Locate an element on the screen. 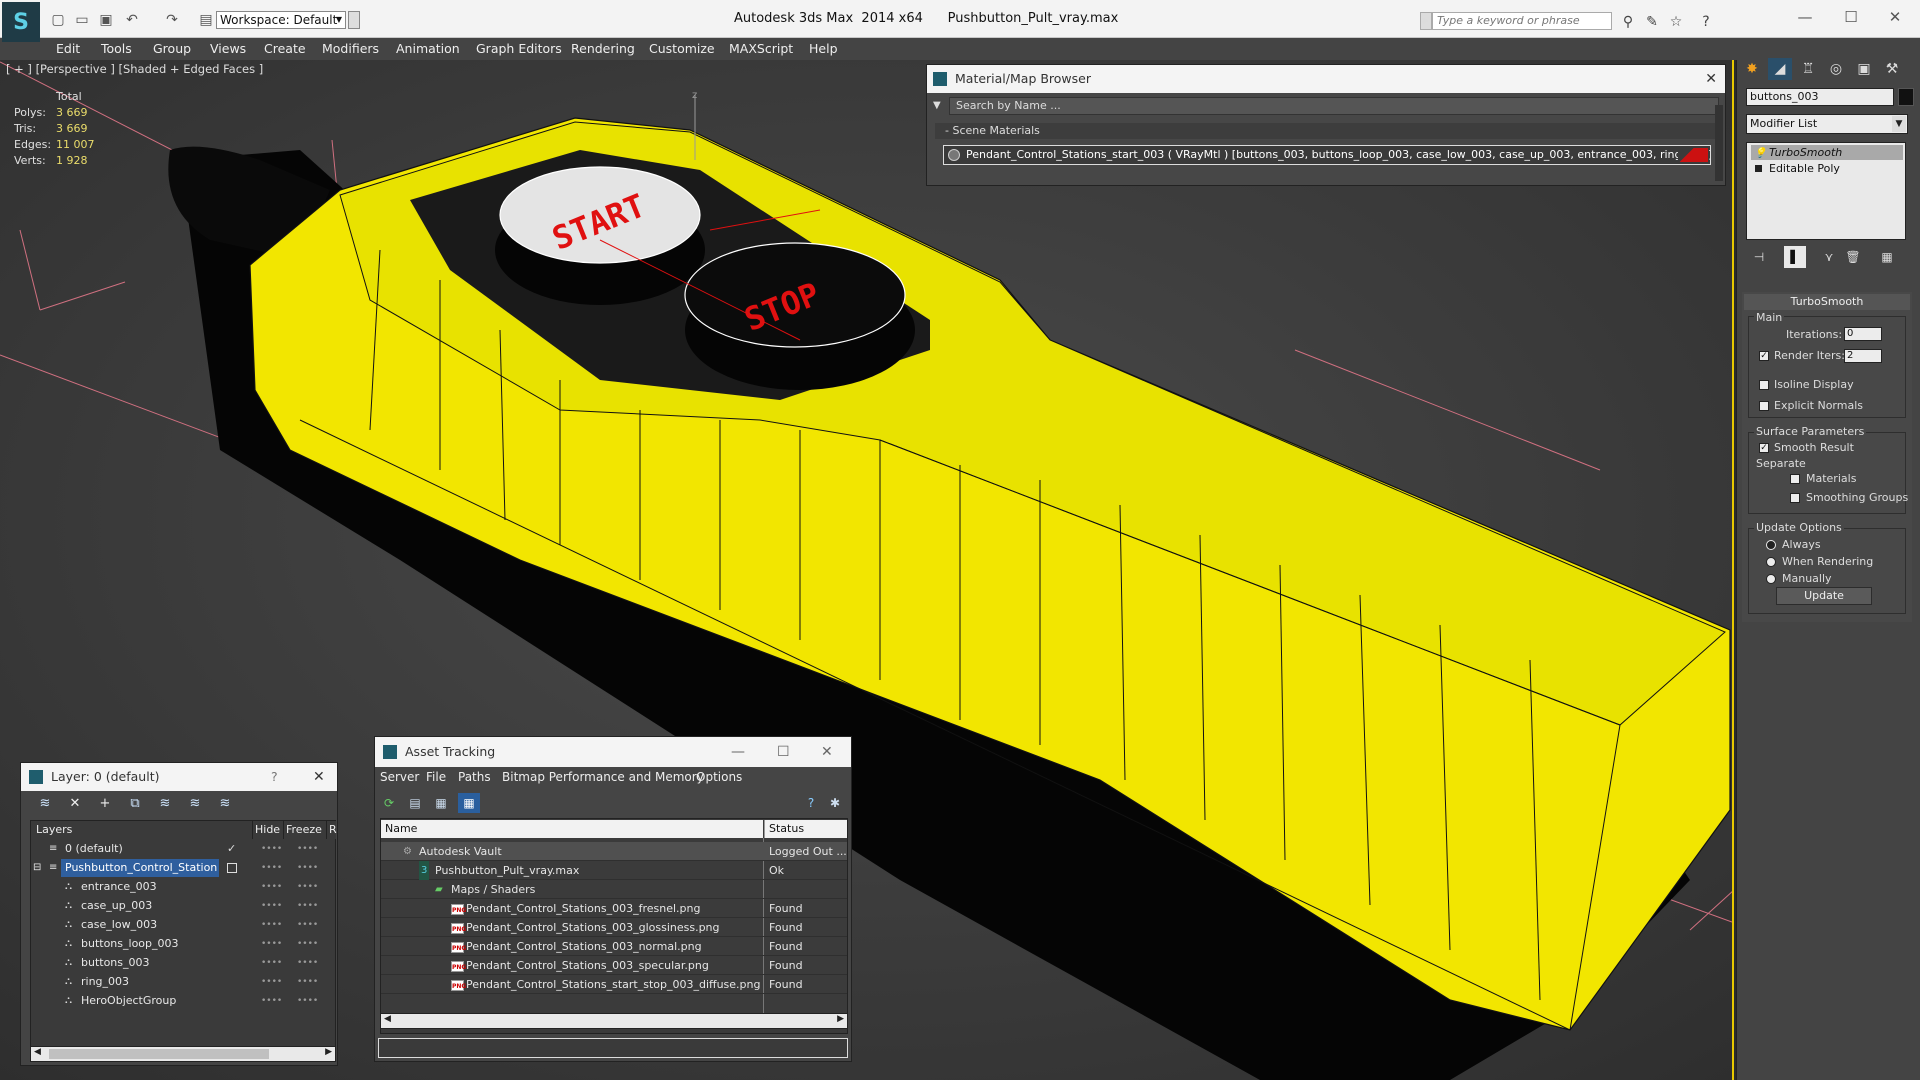 The width and height of the screenshot is (1920, 1080). column-hide: Hide is located at coordinates (267, 830).